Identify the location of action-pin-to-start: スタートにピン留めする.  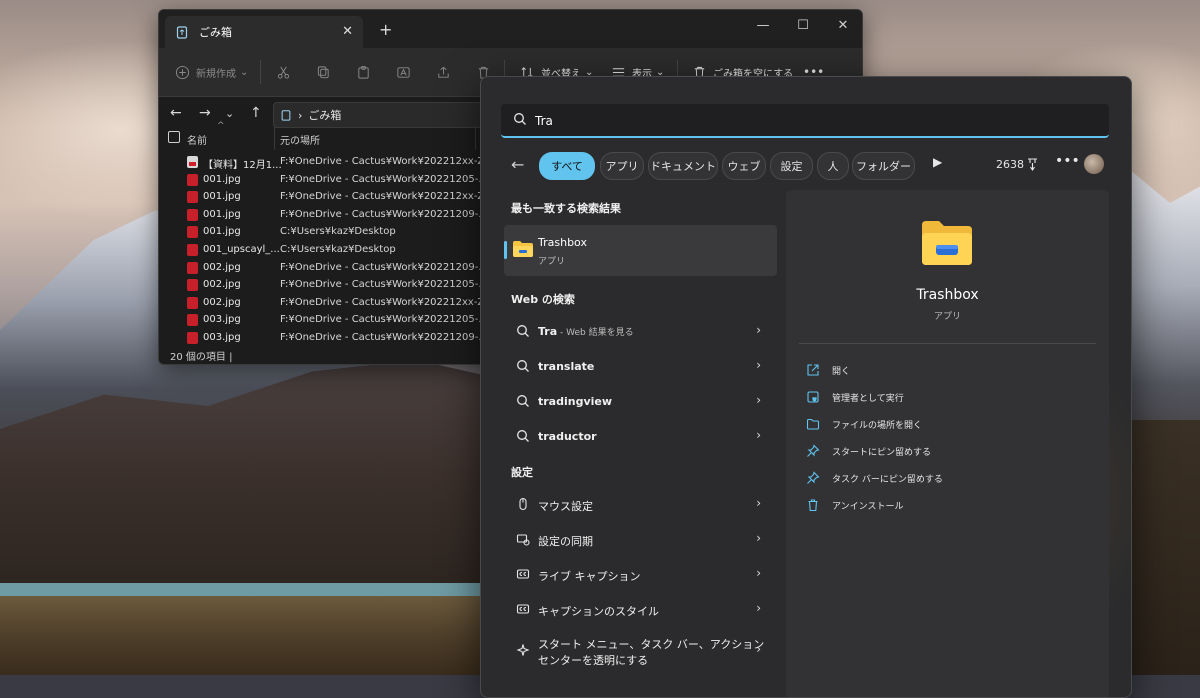
(868, 451).